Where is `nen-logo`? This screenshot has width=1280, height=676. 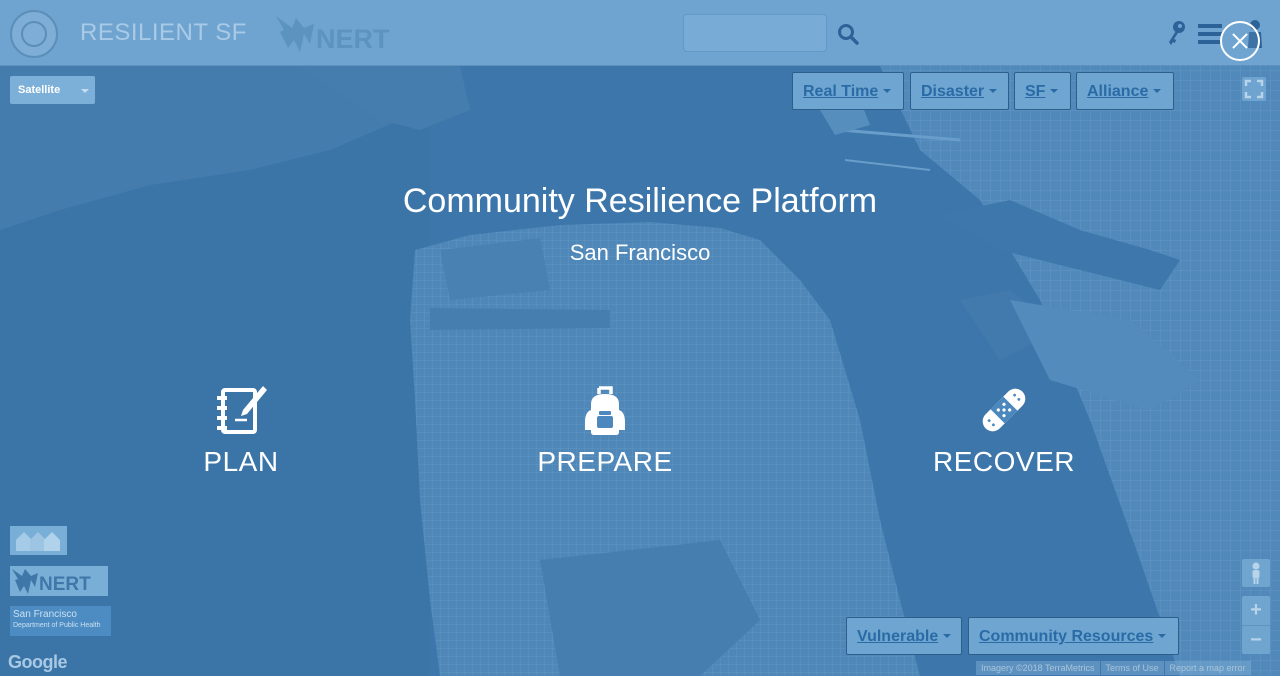
nen-logo is located at coordinates (38, 540).